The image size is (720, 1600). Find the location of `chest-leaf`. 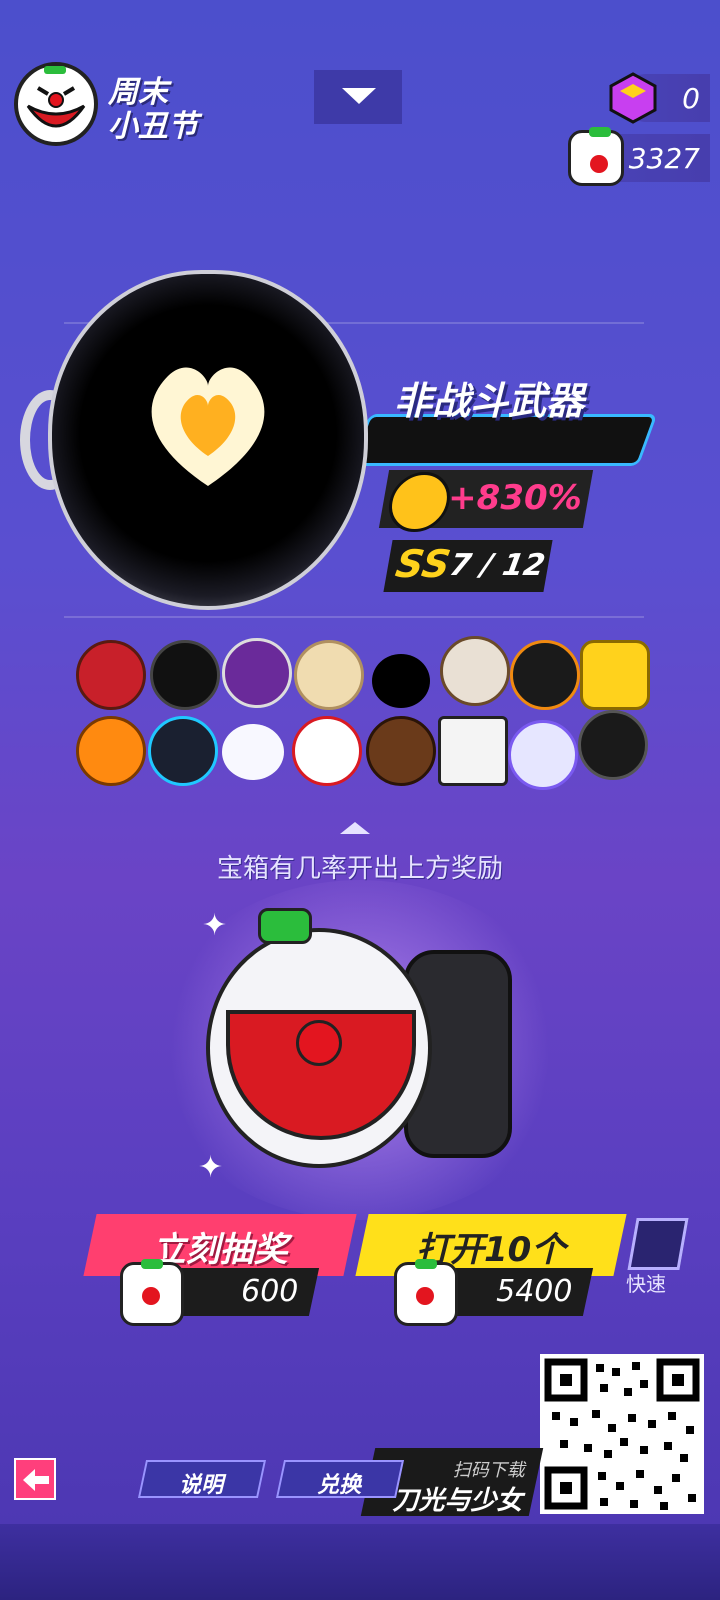

chest-leaf is located at coordinates (285, 926).